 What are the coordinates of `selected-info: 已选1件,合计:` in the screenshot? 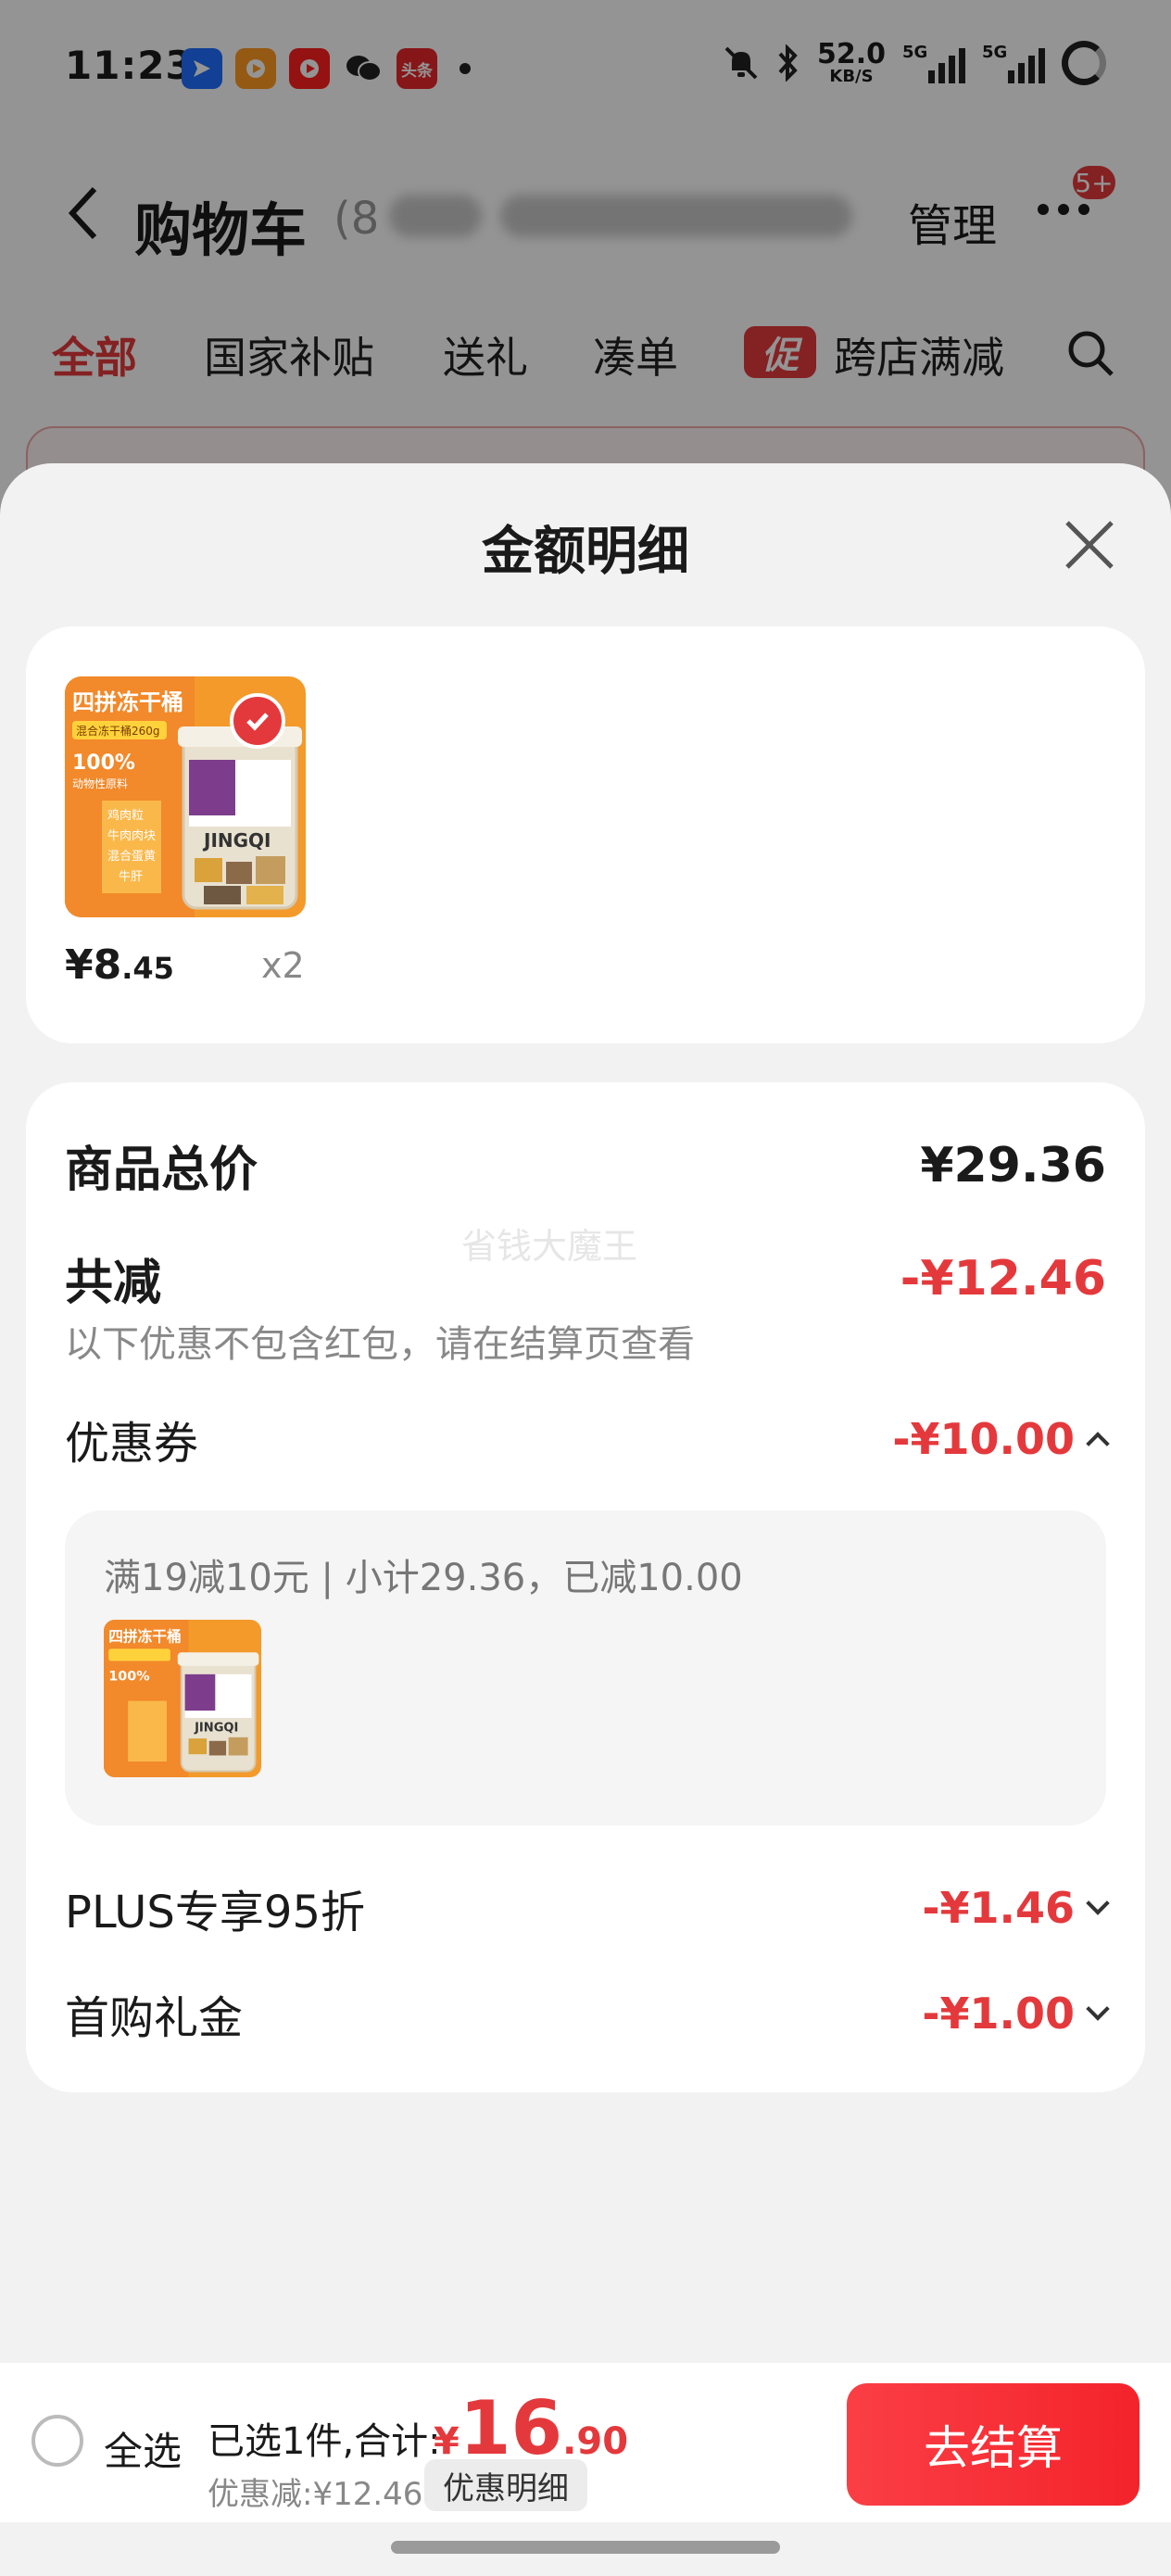 It's located at (325, 2442).